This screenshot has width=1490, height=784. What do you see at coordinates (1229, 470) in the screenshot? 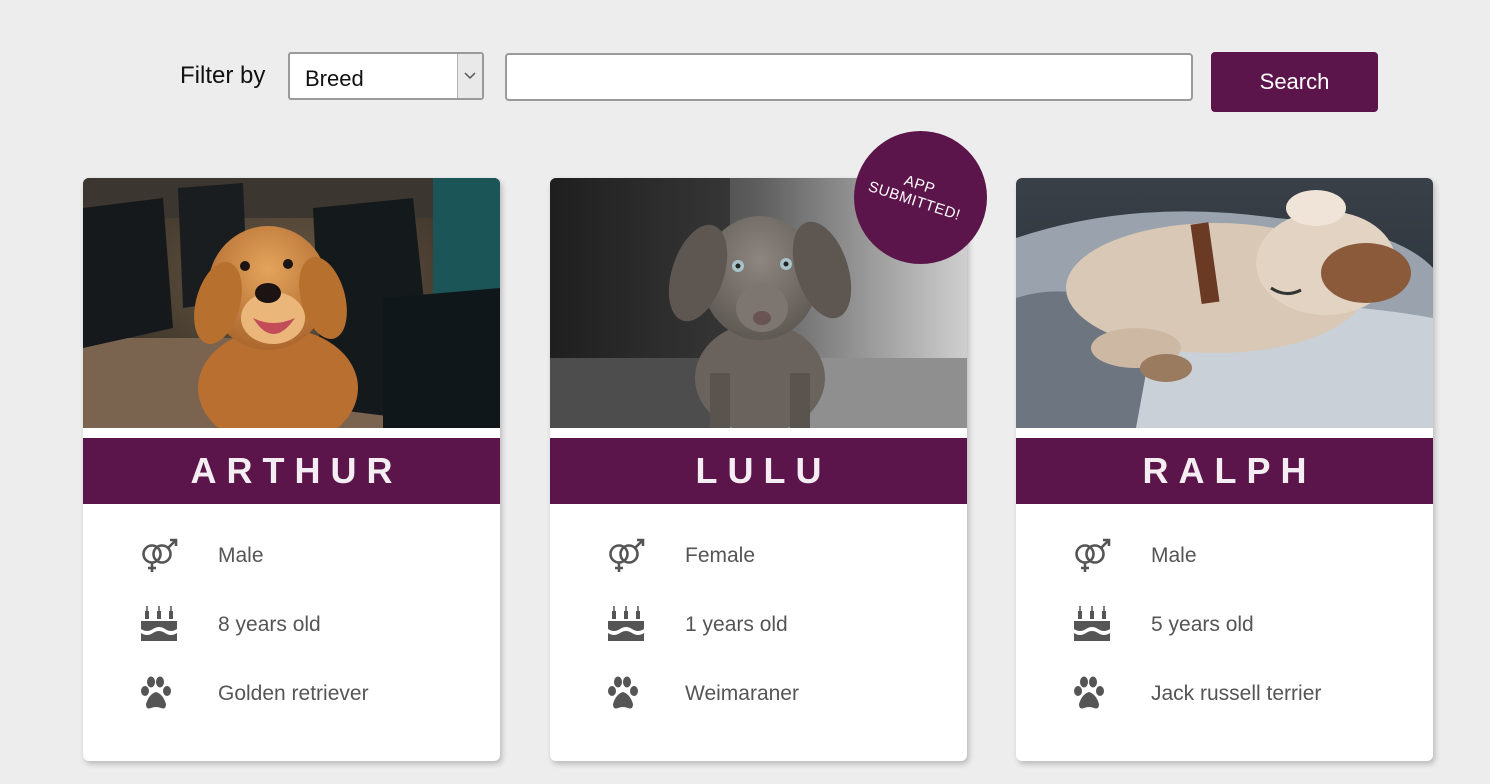
I see `pet-name: RALPH` at bounding box center [1229, 470].